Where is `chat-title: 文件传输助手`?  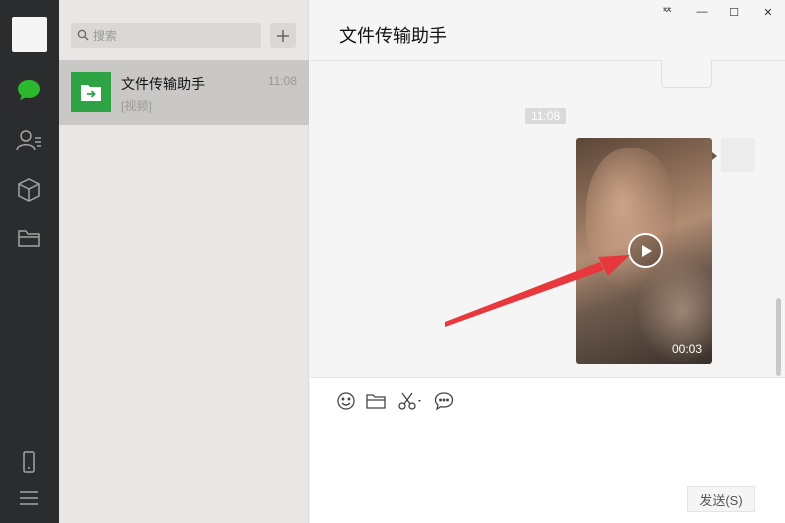
chat-title: 文件传输助手 is located at coordinates (393, 36).